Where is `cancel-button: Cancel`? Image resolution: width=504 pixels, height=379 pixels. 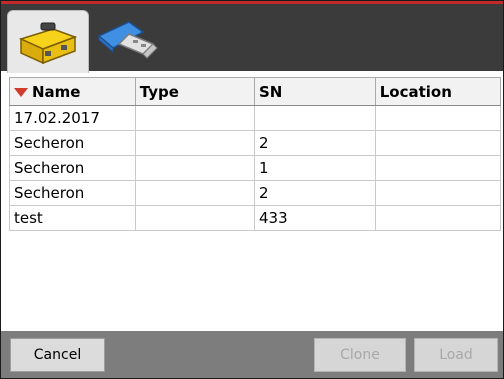
cancel-button: Cancel is located at coordinates (57, 355).